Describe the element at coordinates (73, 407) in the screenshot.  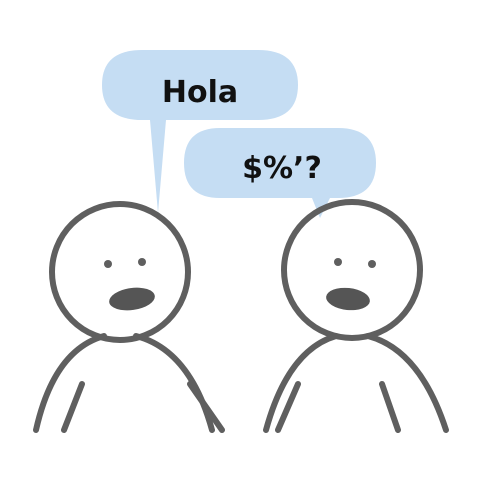
I see `person-left-arm-left` at that location.